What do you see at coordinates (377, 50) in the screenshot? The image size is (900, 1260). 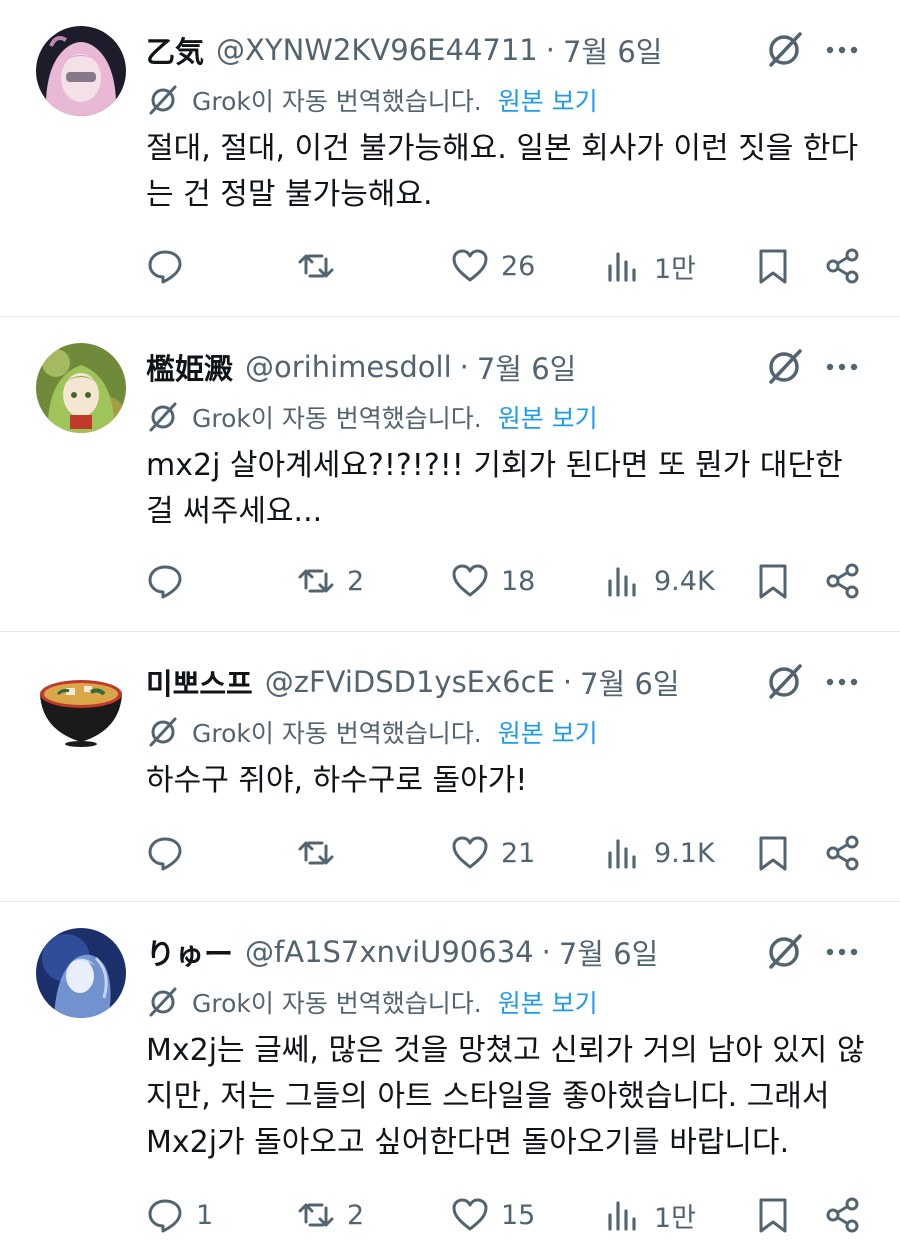 I see `user-handle: @XYNW2KV96E44711` at bounding box center [377, 50].